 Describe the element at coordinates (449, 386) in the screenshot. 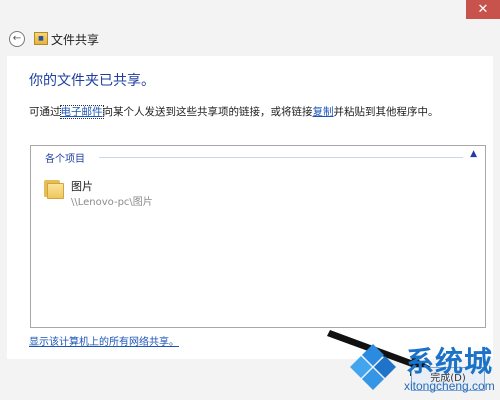

I see `watermark-text-en: xitongcheng.com` at that location.